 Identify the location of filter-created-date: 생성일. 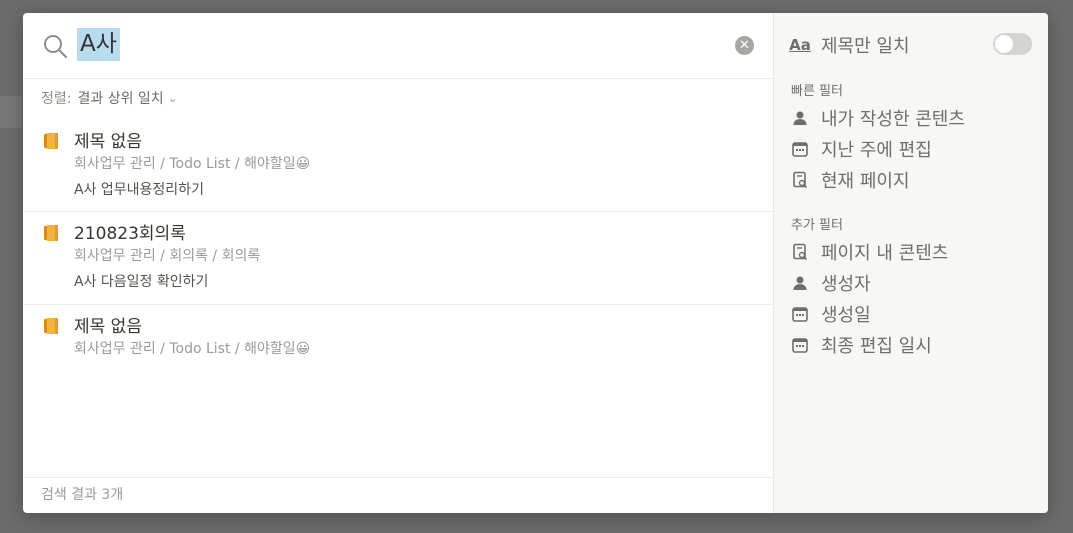
(831, 314).